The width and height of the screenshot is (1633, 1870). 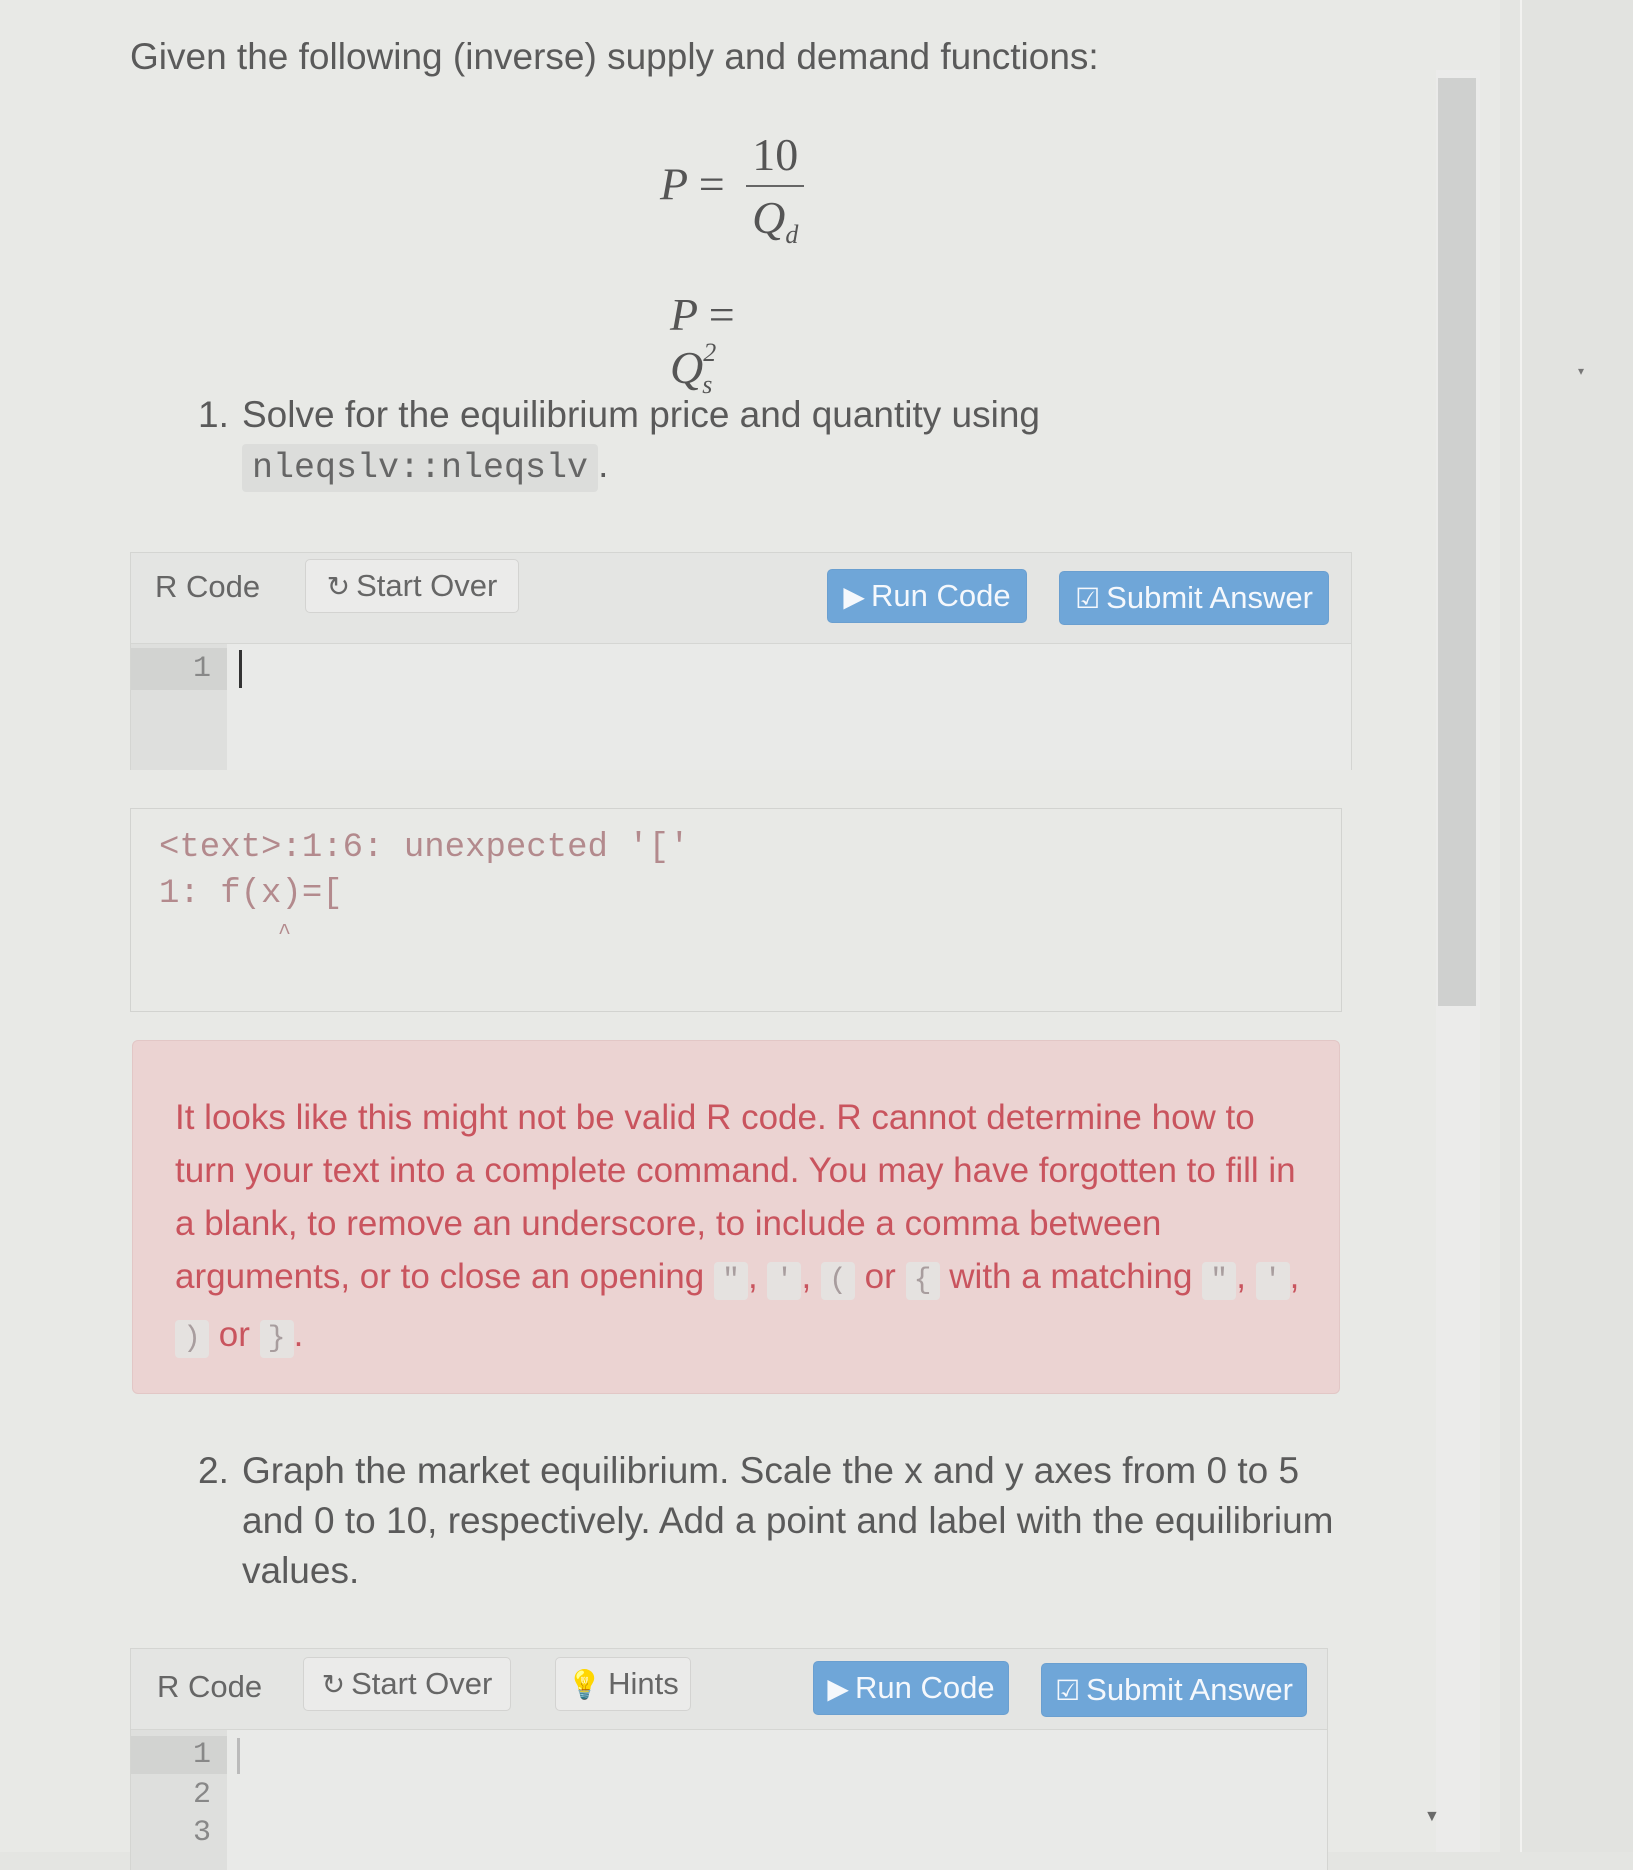 I want to click on scroll-down-arrow-icon: ▼, so click(x=1432, y=1817).